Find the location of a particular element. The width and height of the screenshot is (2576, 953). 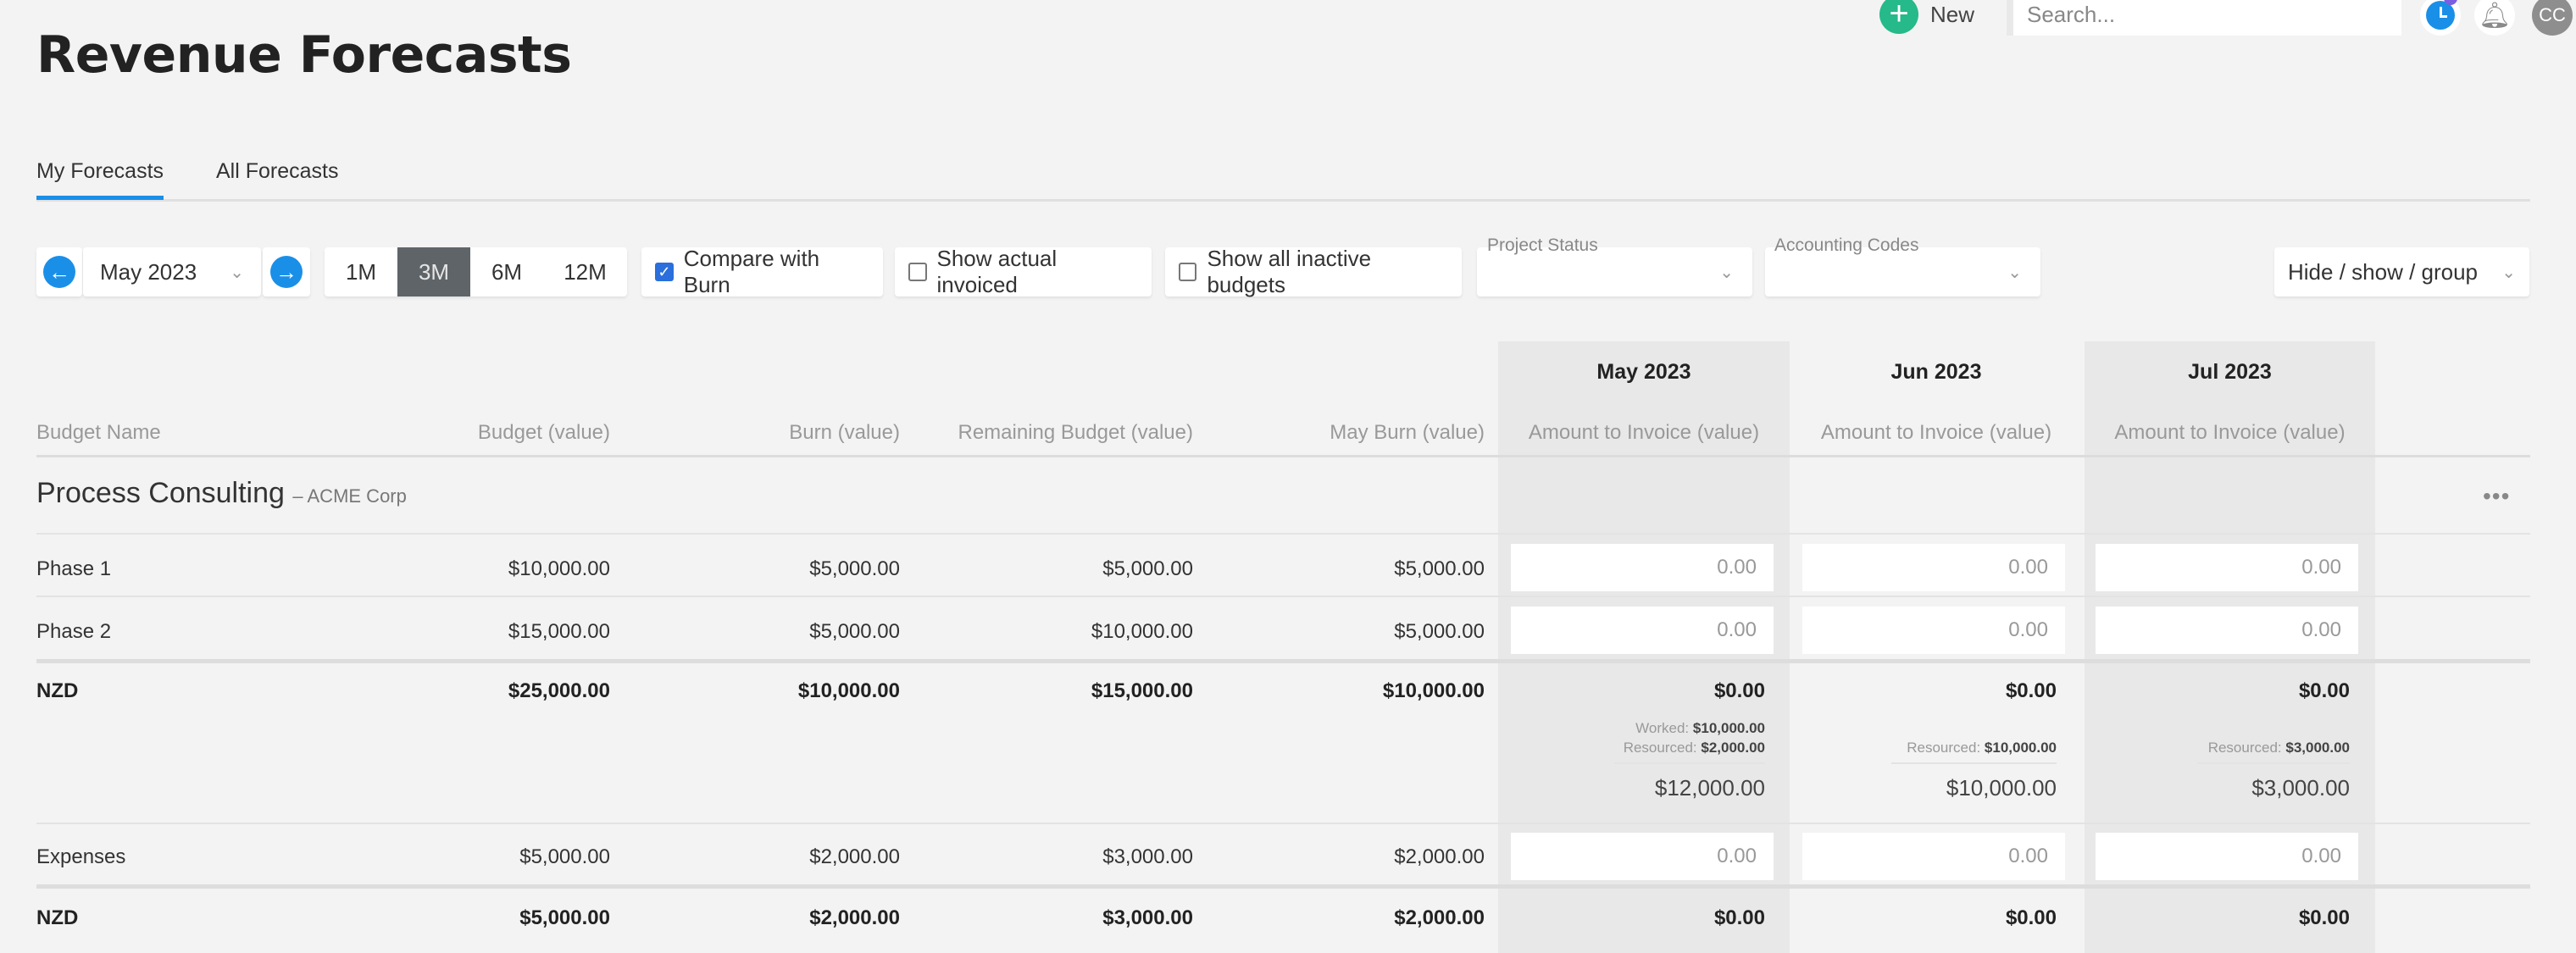

avatar: CC is located at coordinates (2552, 18).